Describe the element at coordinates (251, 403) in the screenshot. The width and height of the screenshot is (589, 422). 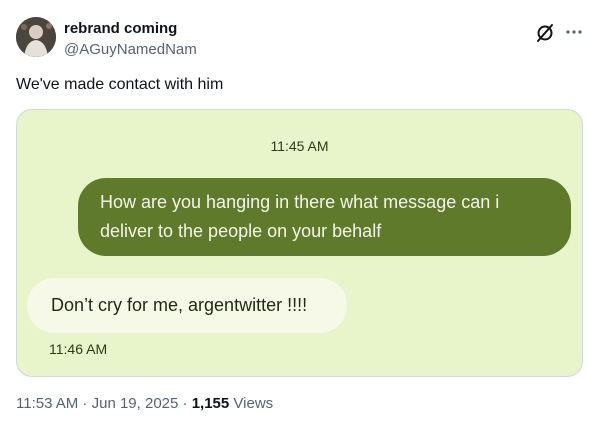
I see `views-label: Views` at that location.